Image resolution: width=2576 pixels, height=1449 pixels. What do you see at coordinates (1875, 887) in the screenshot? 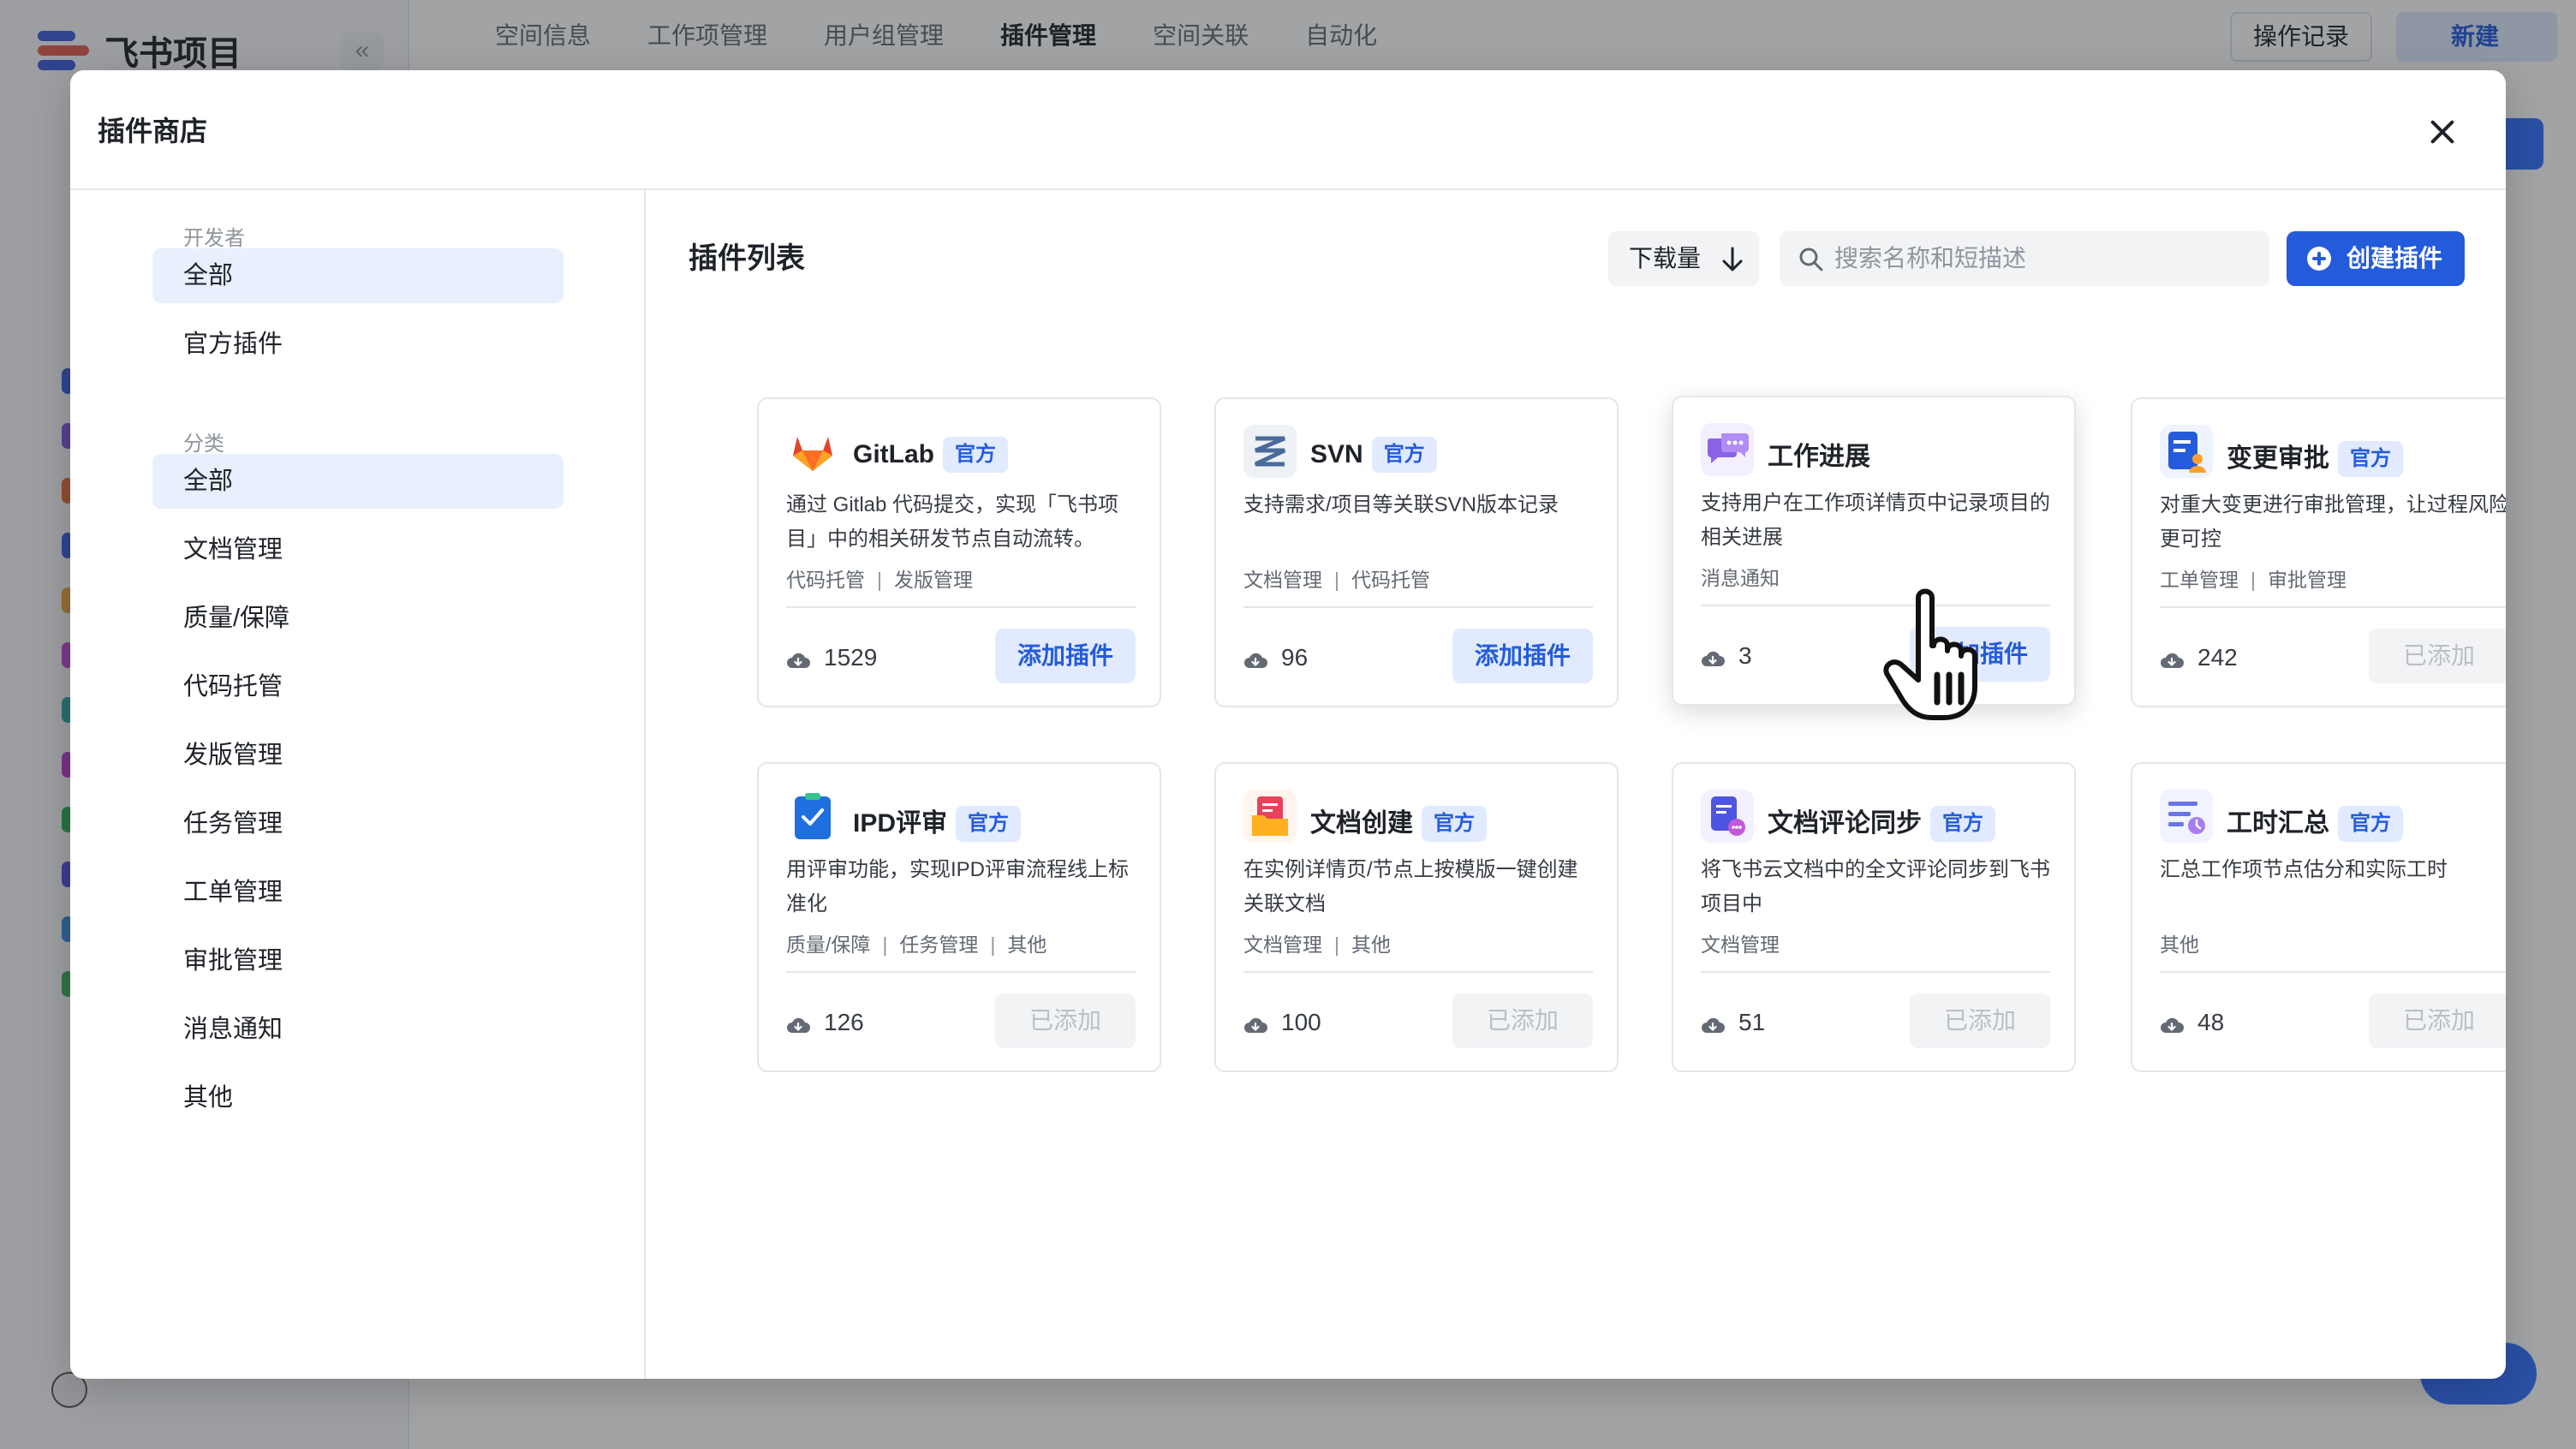
I see `plugin-description: 将飞书云文档中的全文评论同步到飞书项目中` at bounding box center [1875, 887].